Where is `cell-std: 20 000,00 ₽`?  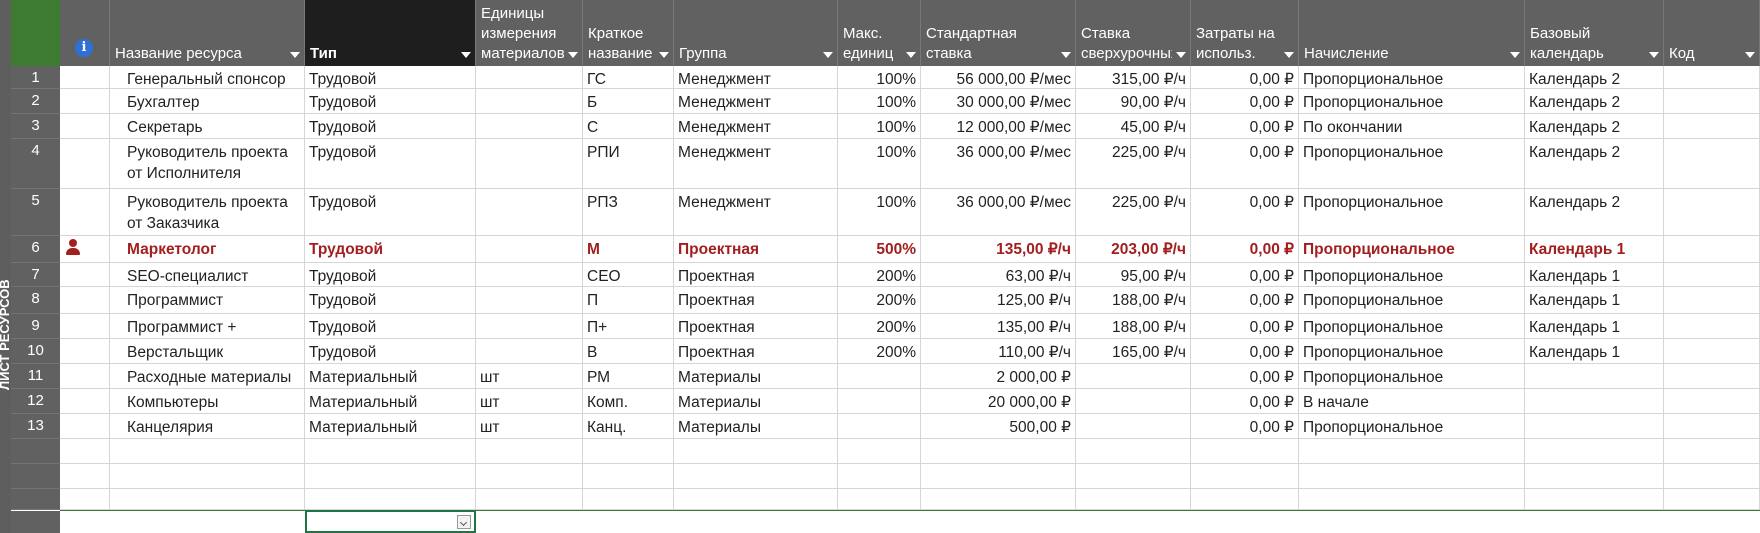
cell-std: 20 000,00 ₽ is located at coordinates (998, 401).